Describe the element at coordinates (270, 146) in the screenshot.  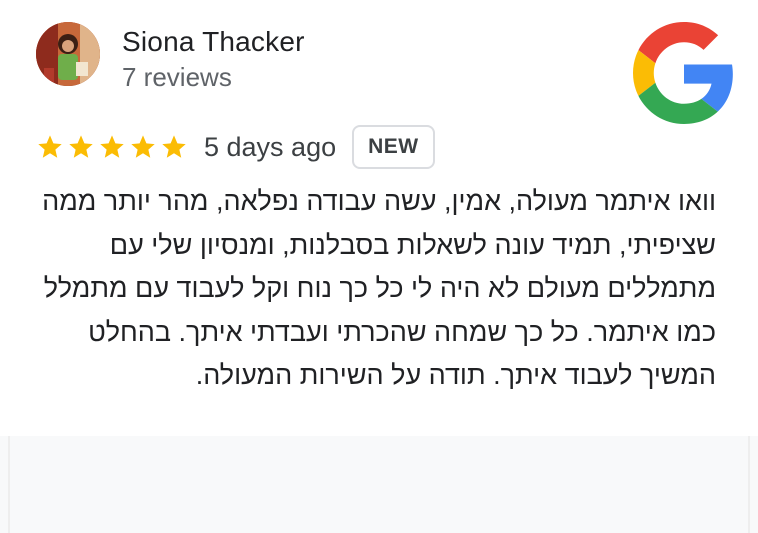
I see `review-time: 5 days ago` at that location.